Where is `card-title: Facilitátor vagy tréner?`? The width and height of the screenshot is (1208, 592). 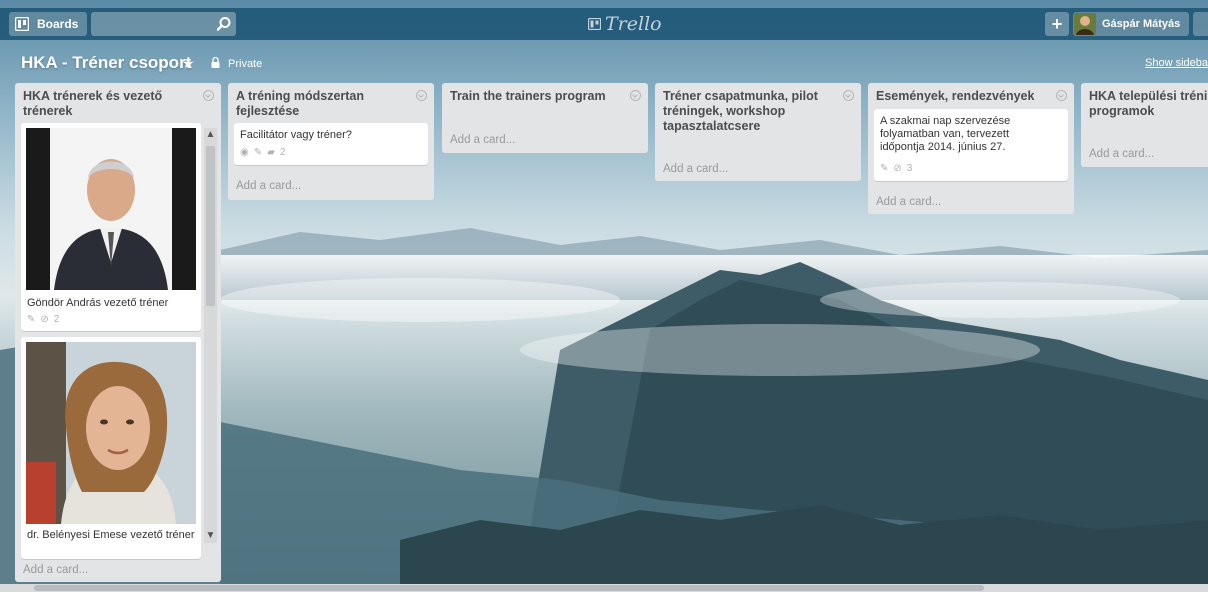
card-title: Facilitátor vagy tréner? is located at coordinates (296, 135).